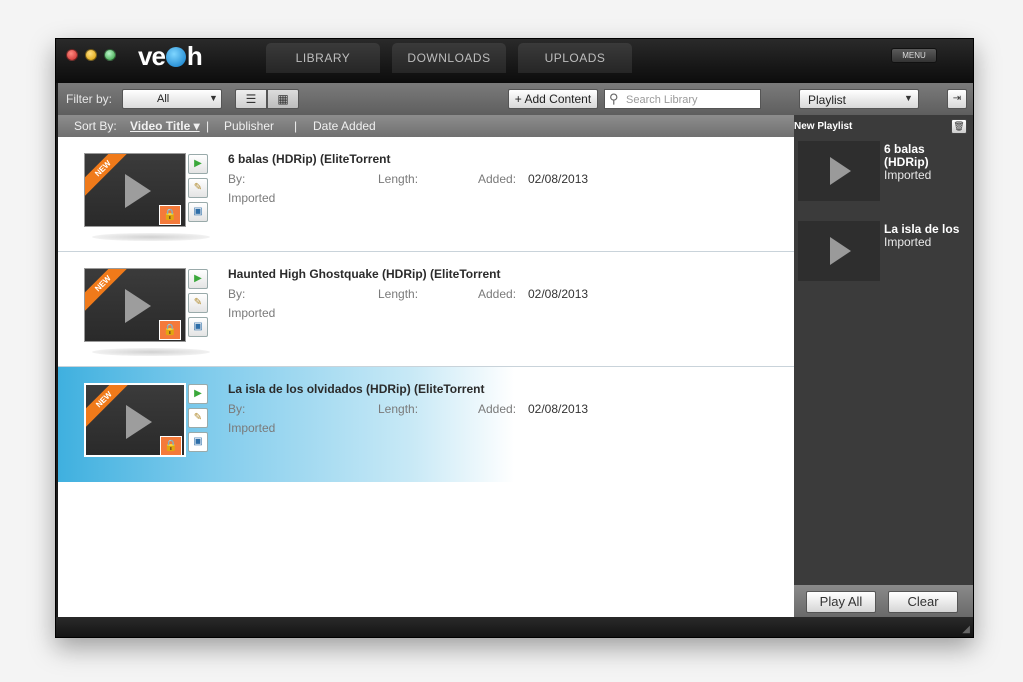 Image resolution: width=1023 pixels, height=682 pixels. I want to click on clear-button: Clear, so click(923, 602).